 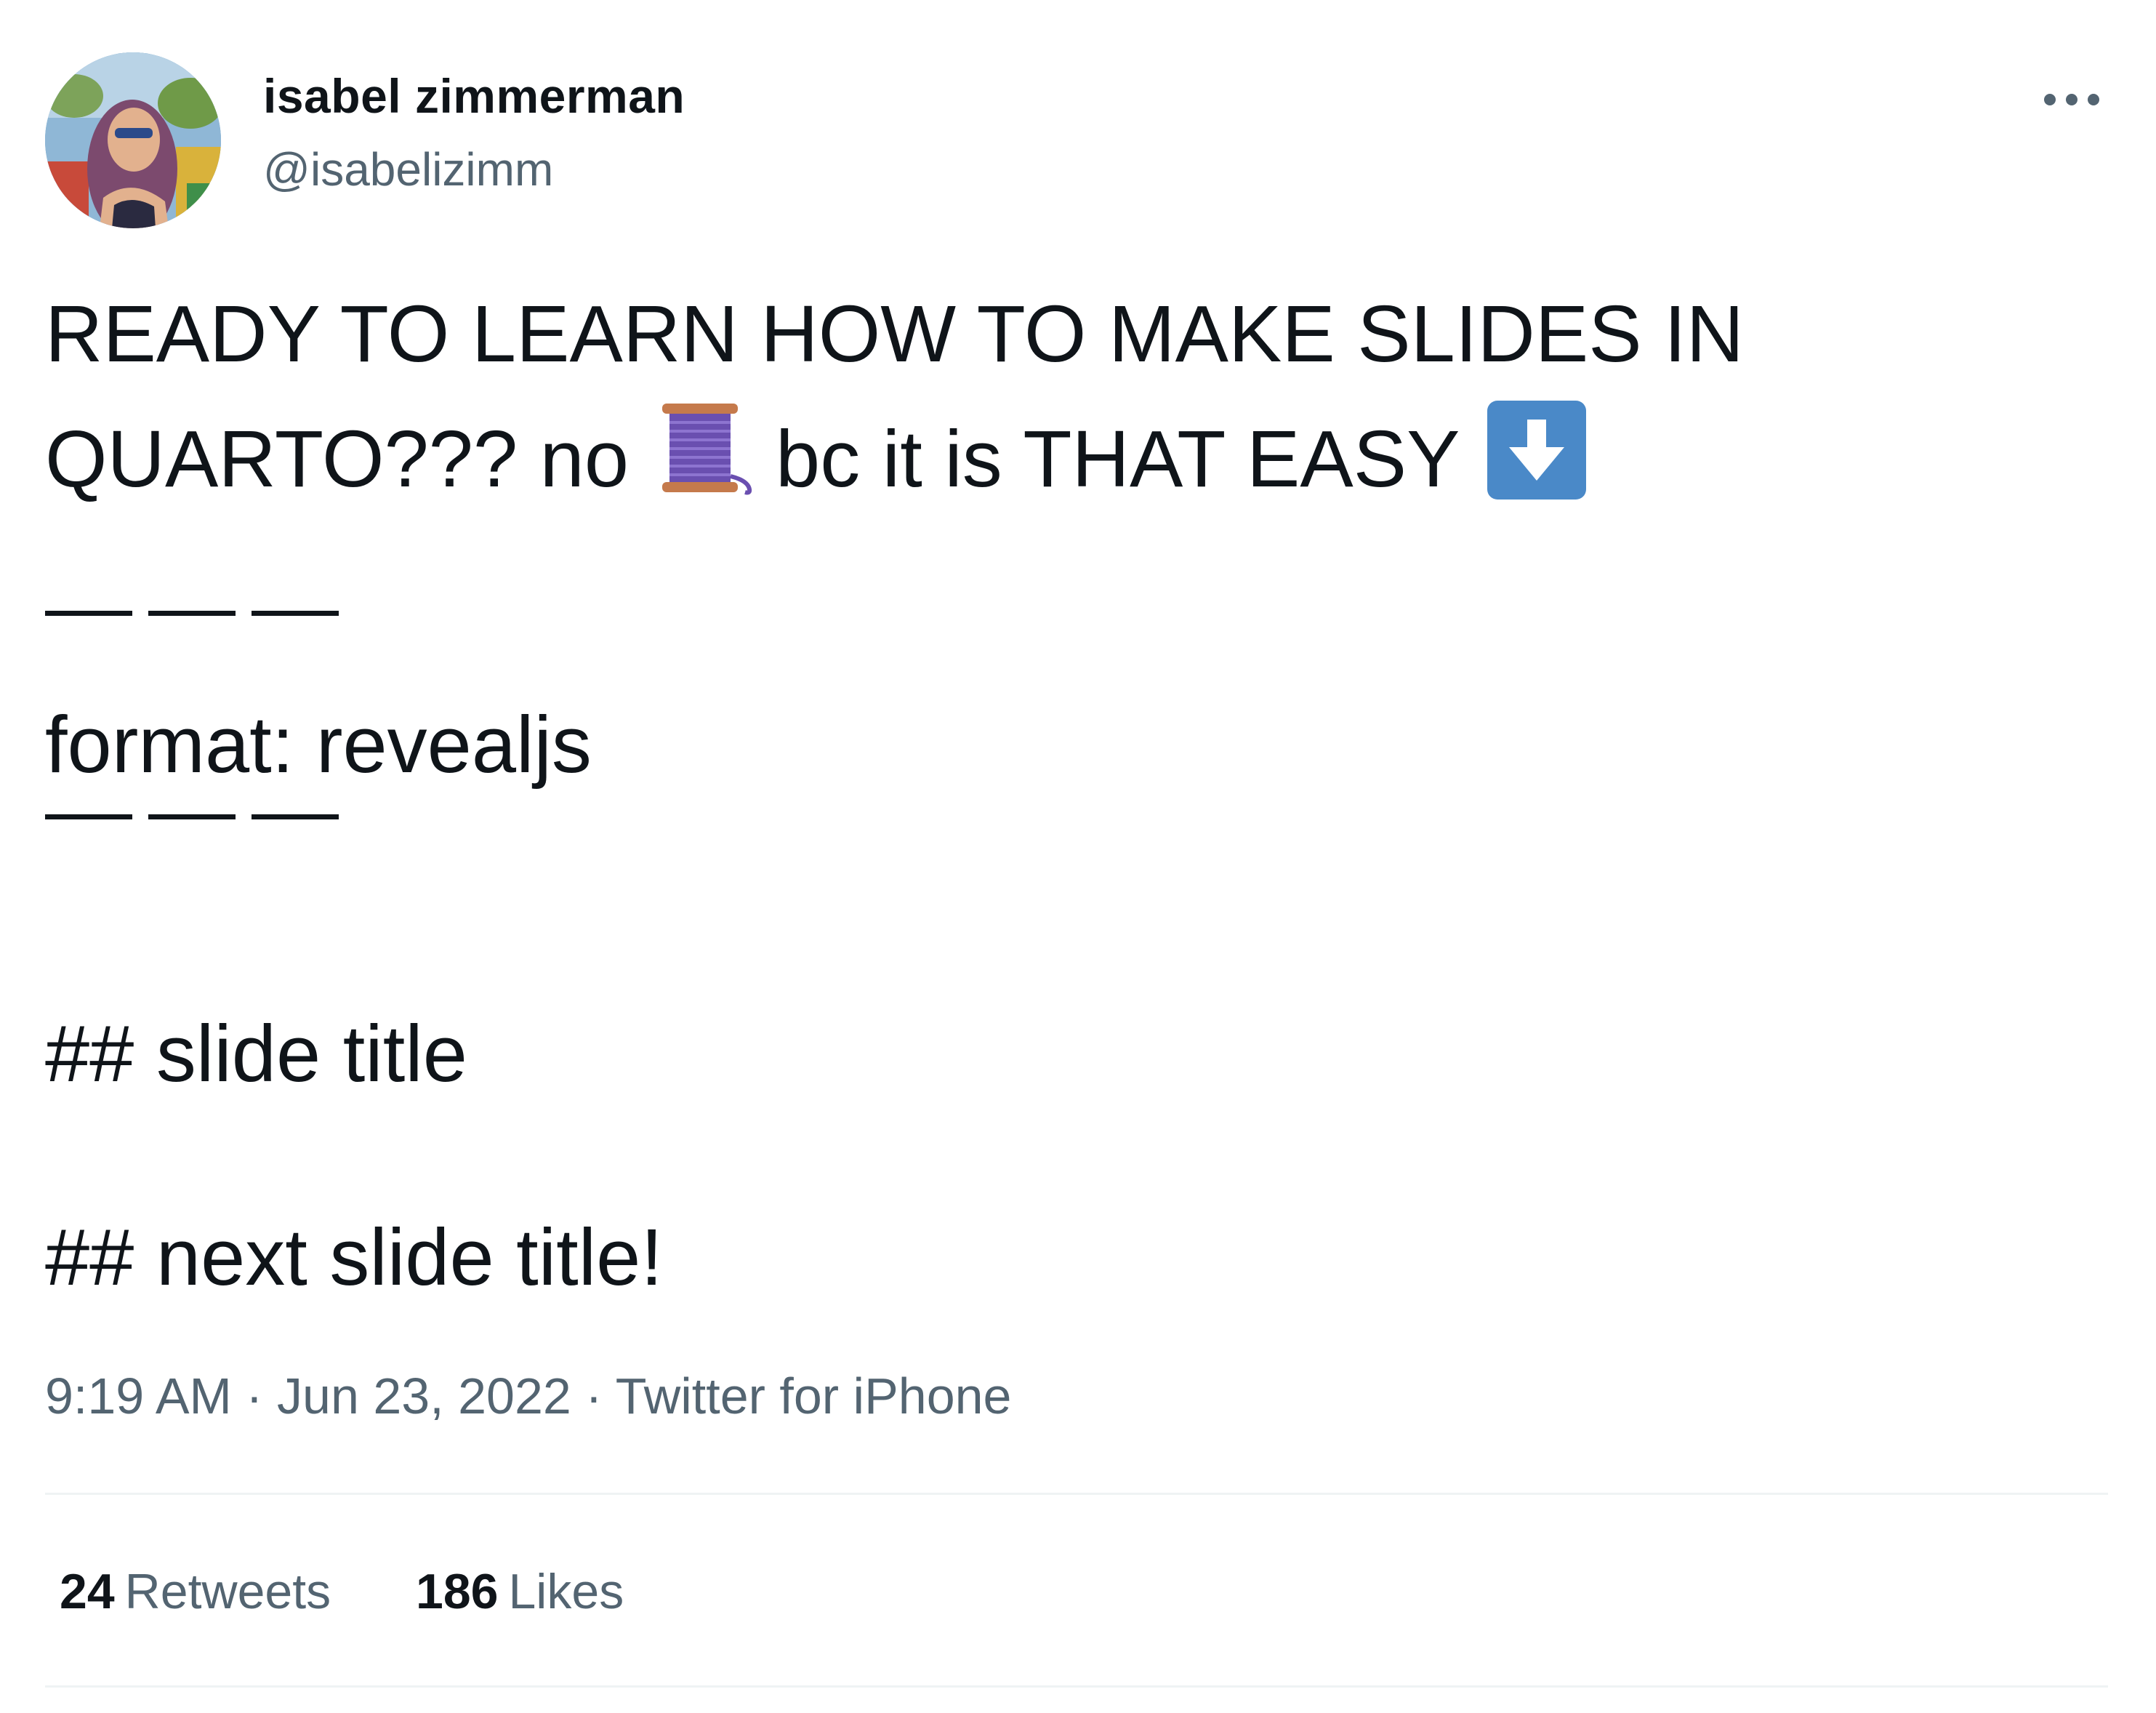 I want to click on avatar-photo, so click(x=133, y=140).